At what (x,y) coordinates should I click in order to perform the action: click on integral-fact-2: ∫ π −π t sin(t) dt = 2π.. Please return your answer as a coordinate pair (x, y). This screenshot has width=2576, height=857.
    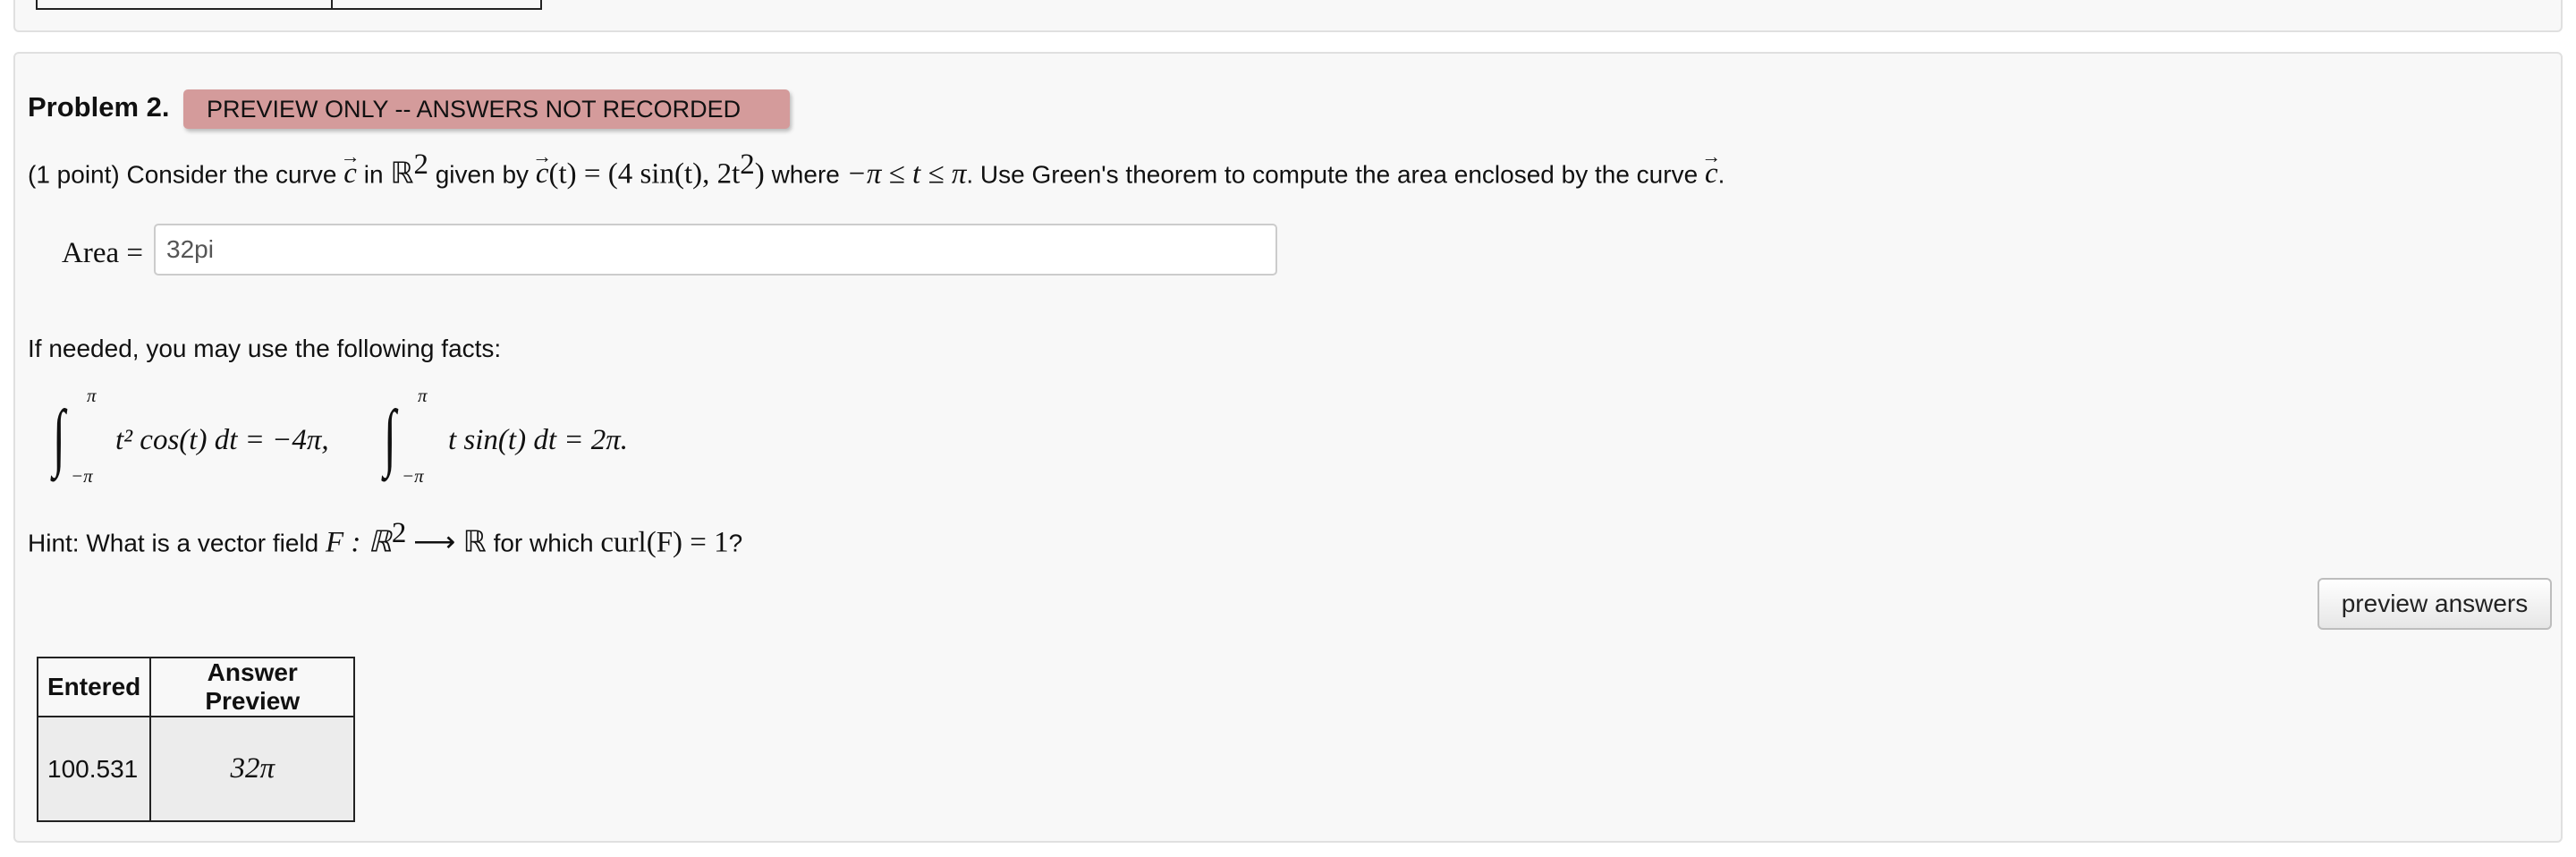
    Looking at the image, I should click on (518, 436).